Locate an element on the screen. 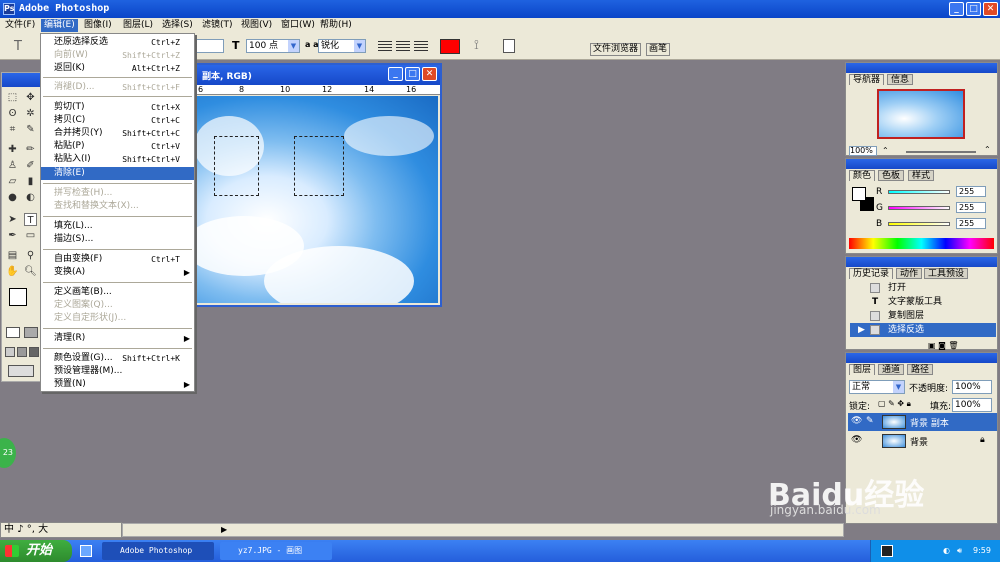  opacity-field: 100% is located at coordinates (972, 387).